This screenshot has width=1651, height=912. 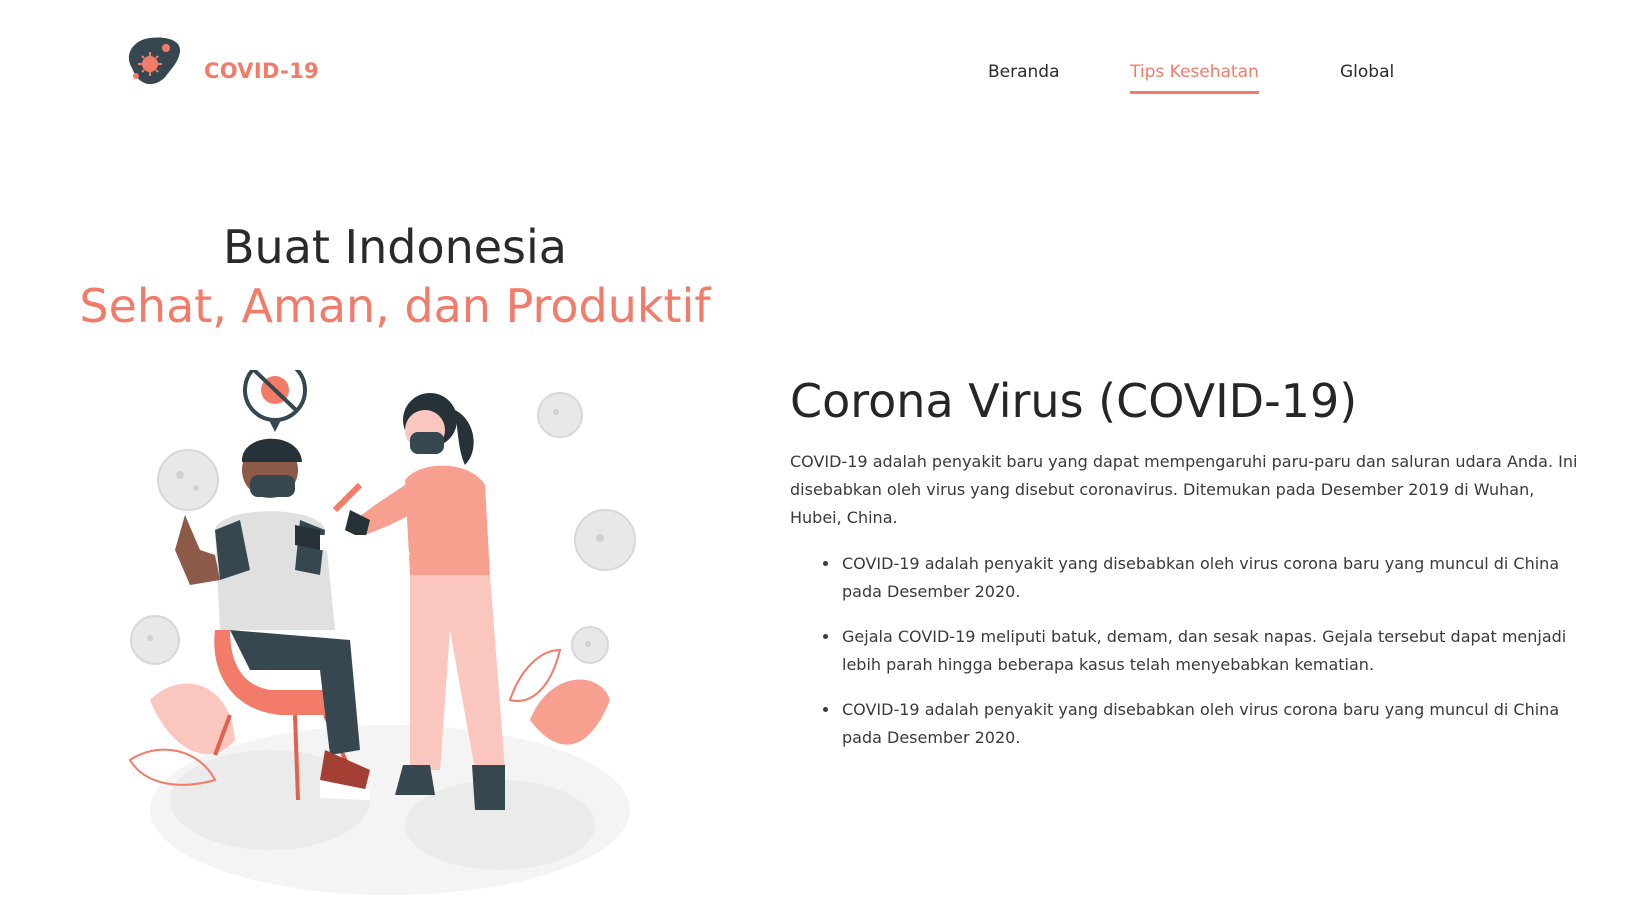 What do you see at coordinates (1074, 401) in the screenshot?
I see `section-title: Corona Virus (COVID-19)` at bounding box center [1074, 401].